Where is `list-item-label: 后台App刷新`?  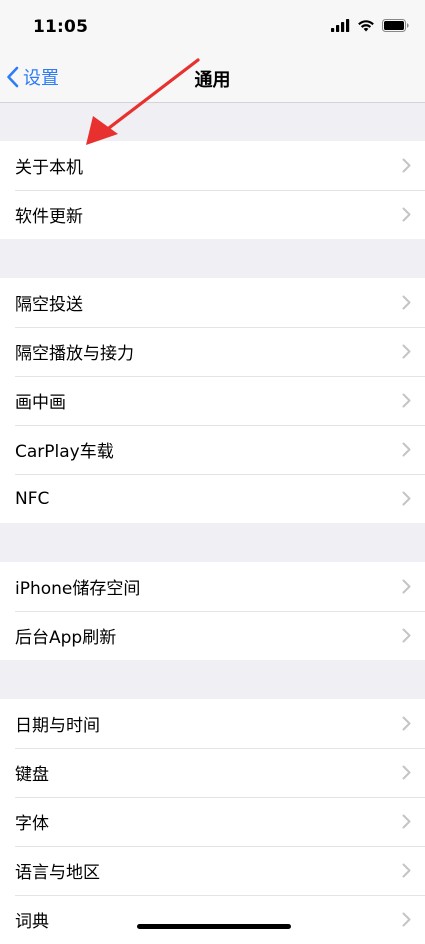 list-item-label: 后台App刷新 is located at coordinates (66, 638).